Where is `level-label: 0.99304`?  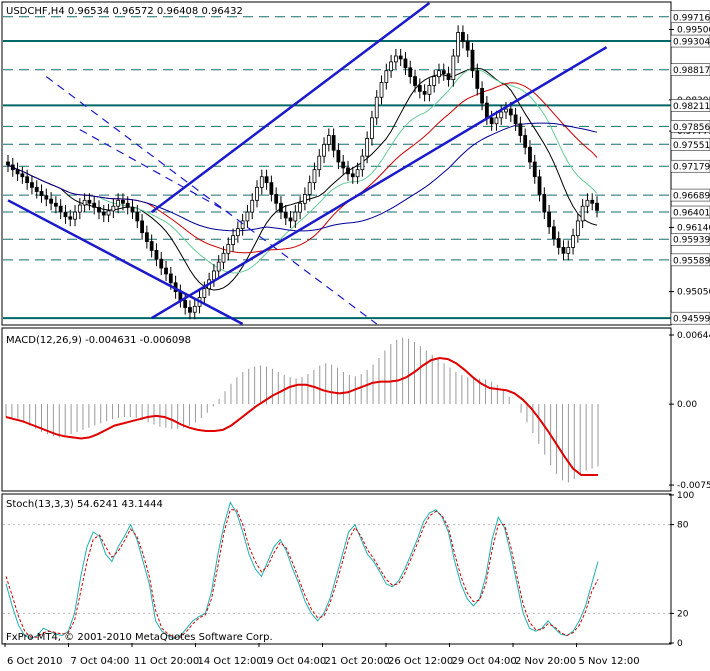
level-label: 0.99304 is located at coordinates (691, 43).